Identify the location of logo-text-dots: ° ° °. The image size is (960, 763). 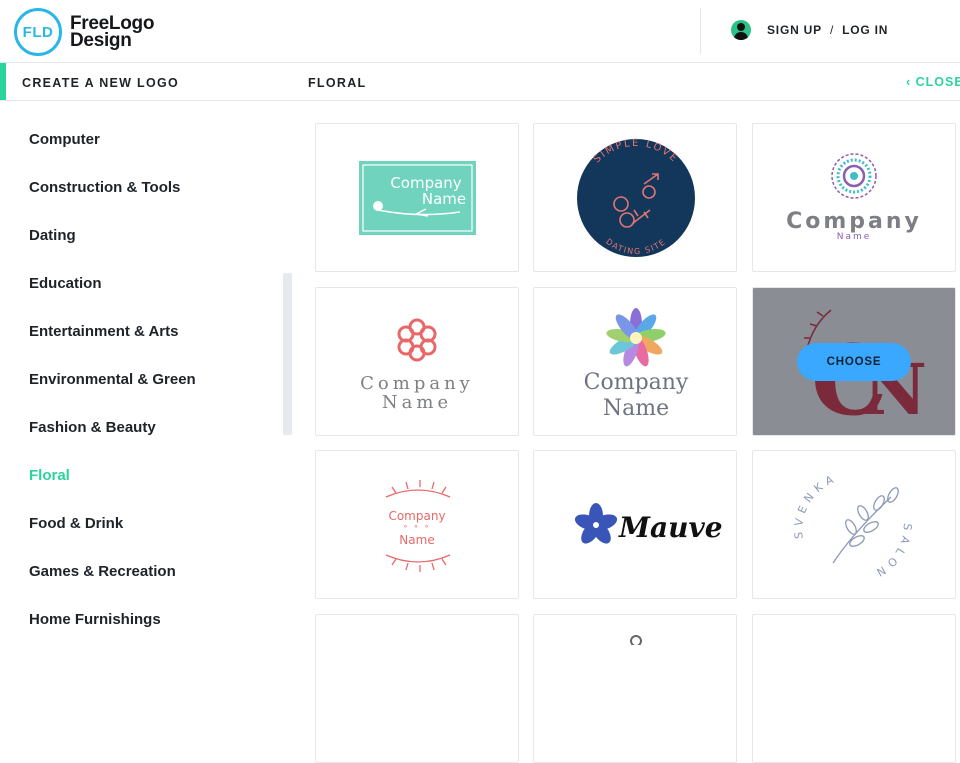
(416, 528).